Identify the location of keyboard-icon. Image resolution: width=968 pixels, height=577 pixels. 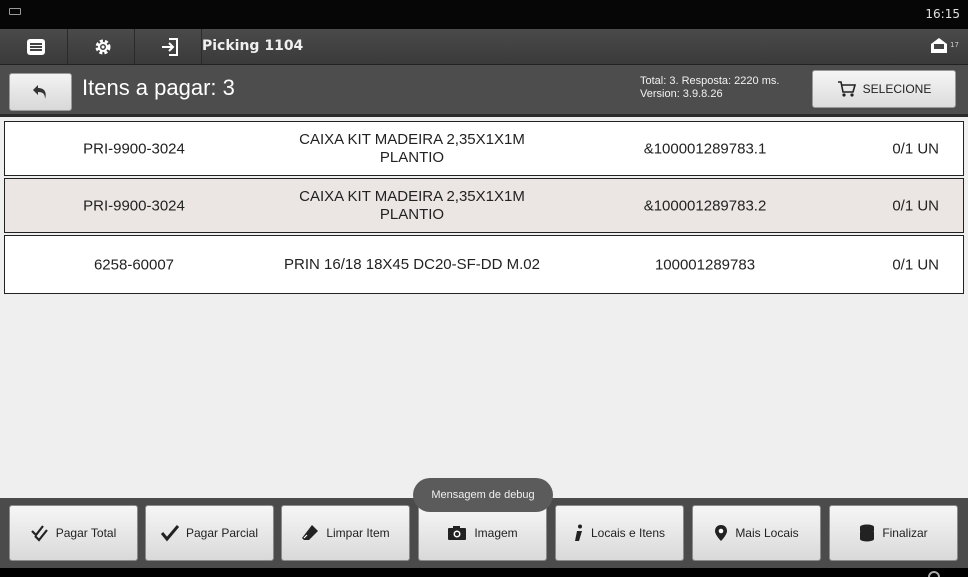
(15, 11).